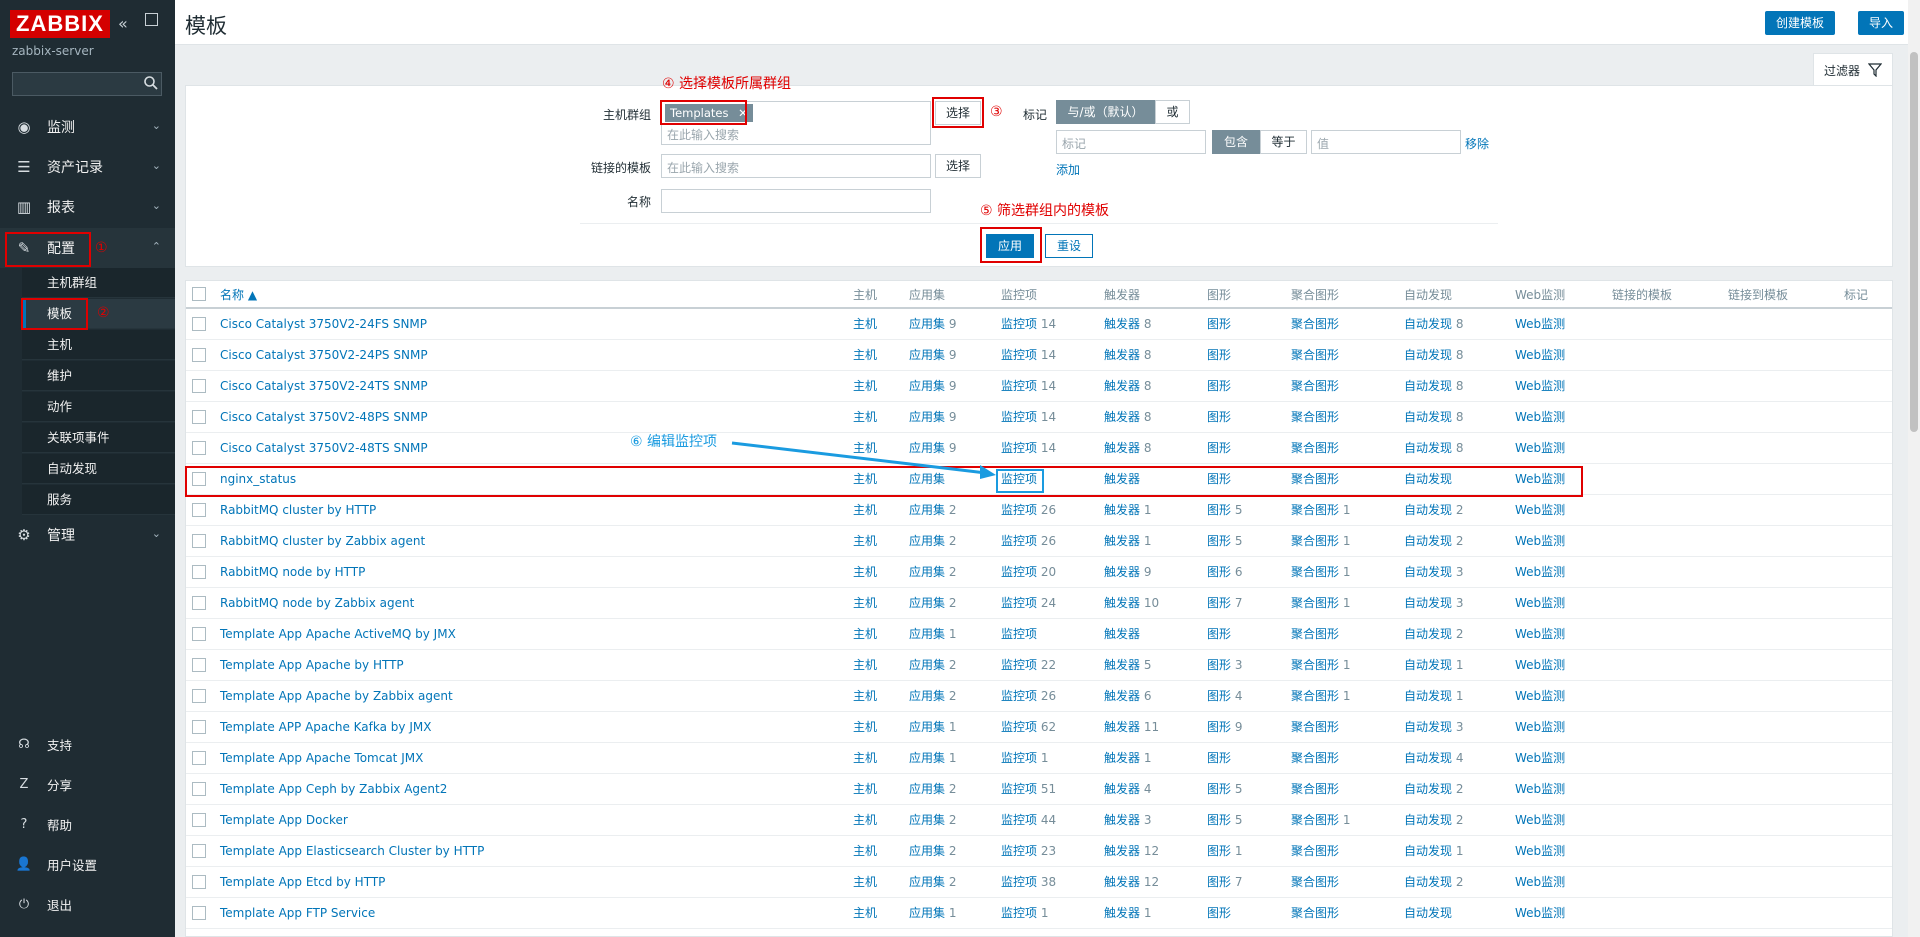 Image resolution: width=1920 pixels, height=937 pixels. I want to click on tag-equals-radio: 等于, so click(1283, 142).